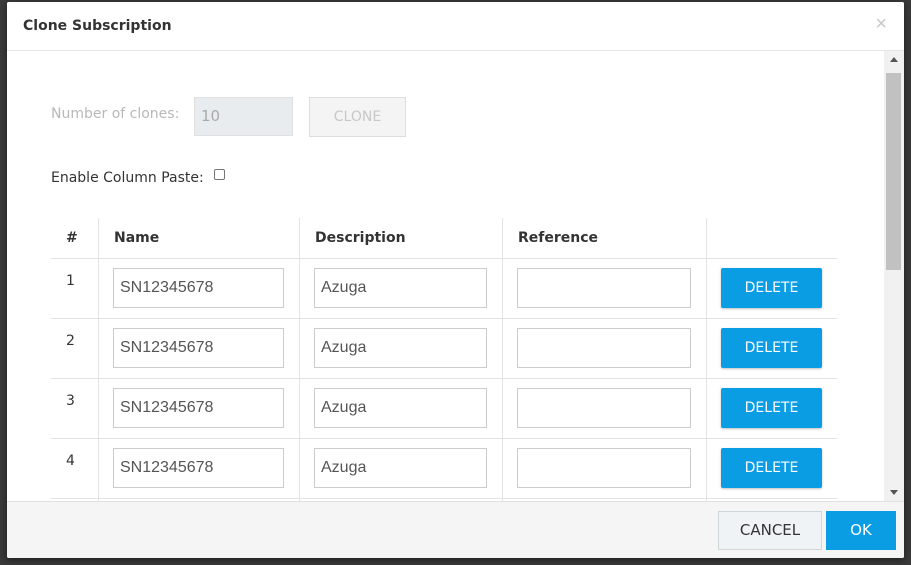  I want to click on row-number: 2, so click(70, 341).